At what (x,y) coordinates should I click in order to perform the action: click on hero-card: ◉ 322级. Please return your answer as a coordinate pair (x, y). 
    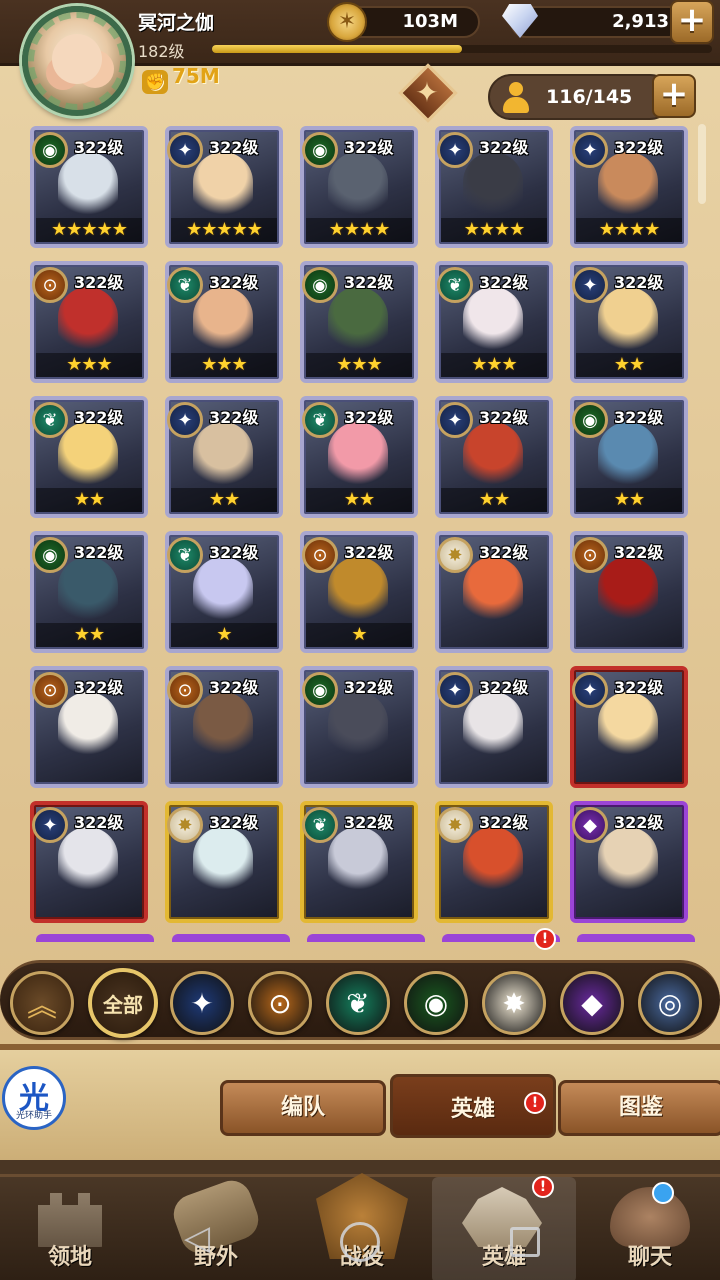
    Looking at the image, I should click on (359, 727).